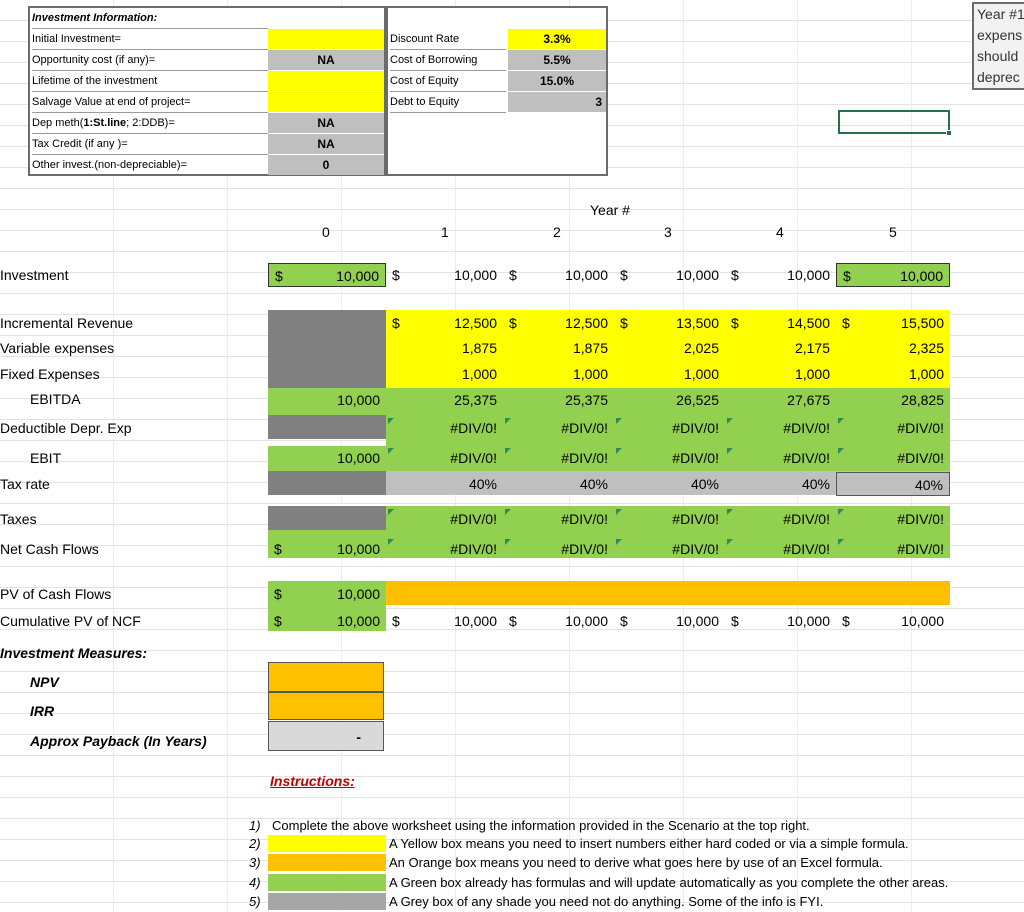  What do you see at coordinates (358, 458) in the screenshot?
I see `ebit-cell-0: 10,000` at bounding box center [358, 458].